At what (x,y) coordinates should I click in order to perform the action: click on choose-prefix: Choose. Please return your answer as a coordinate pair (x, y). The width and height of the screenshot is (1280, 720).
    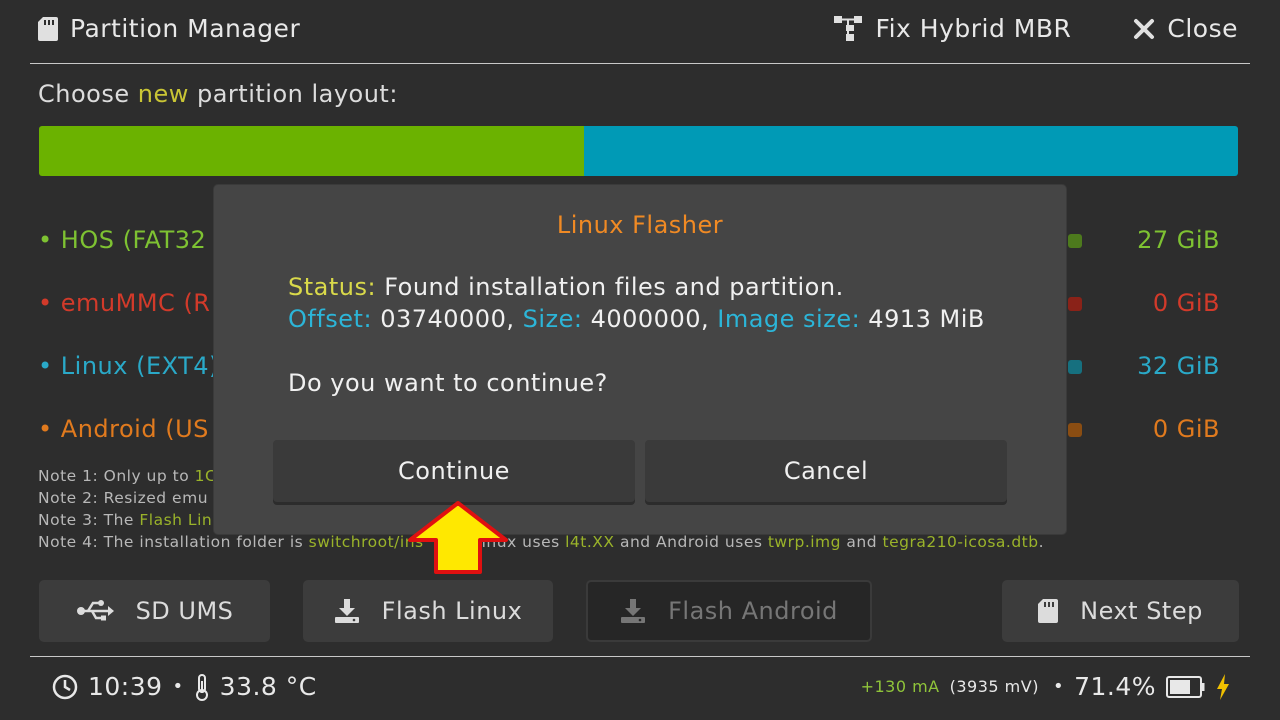
    Looking at the image, I should click on (88, 94).